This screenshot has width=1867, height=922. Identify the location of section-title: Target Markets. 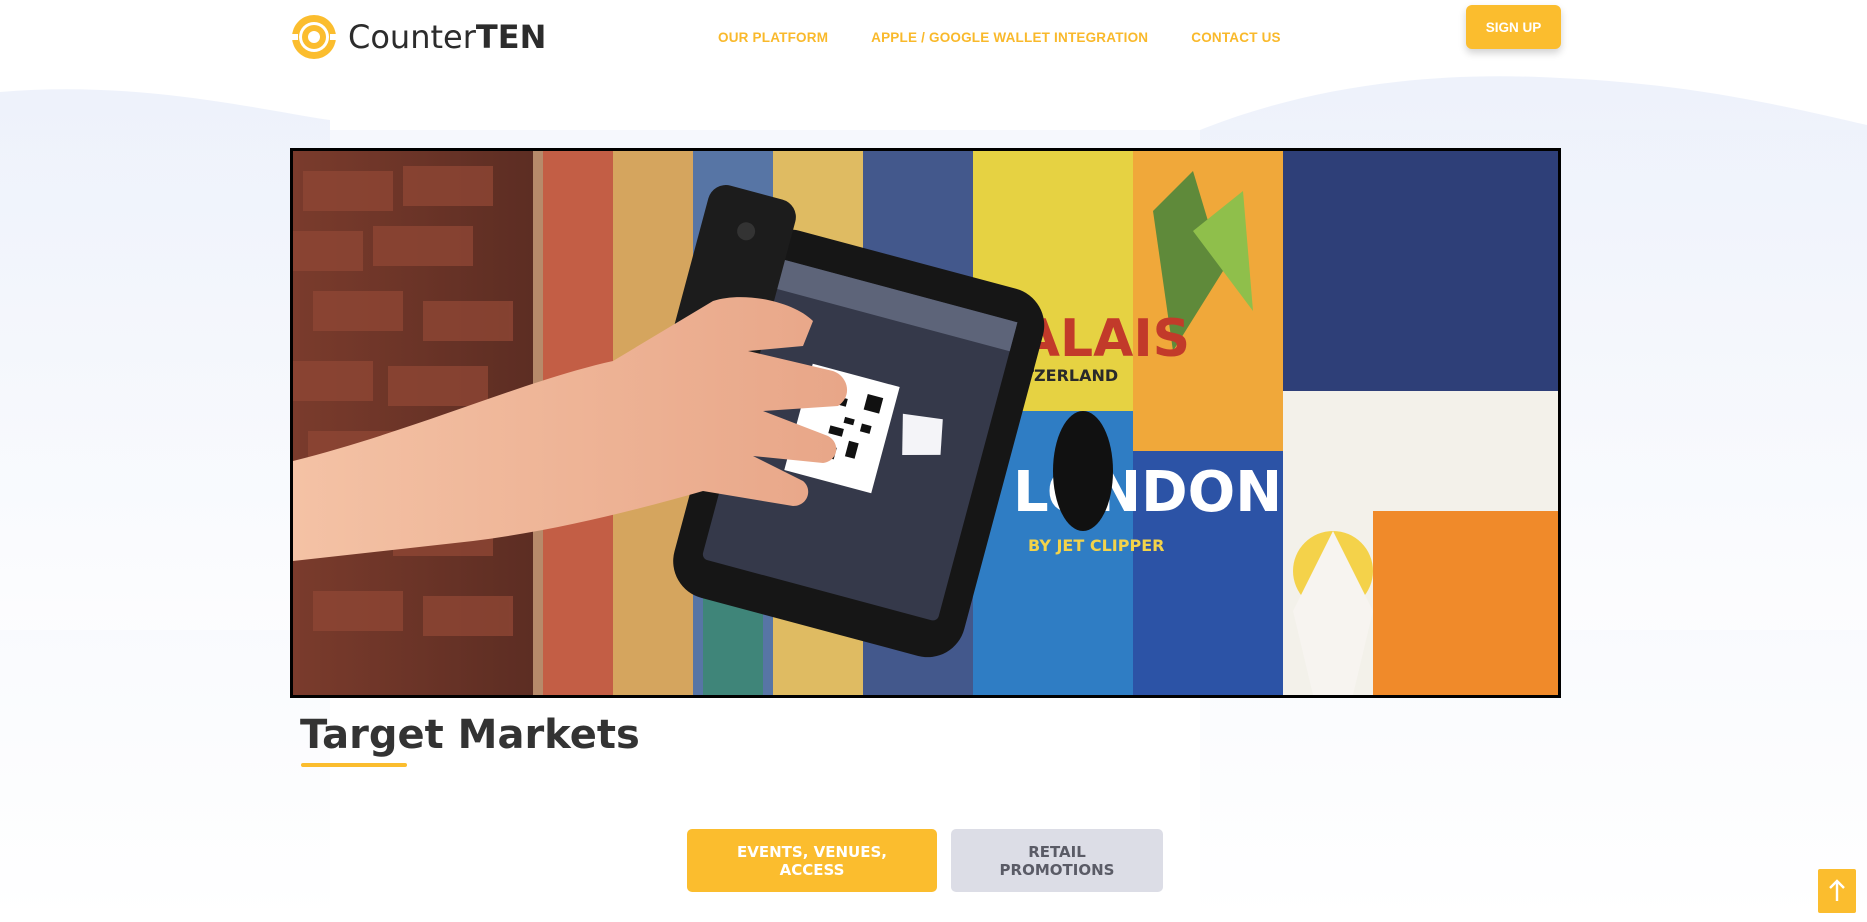
(470, 735).